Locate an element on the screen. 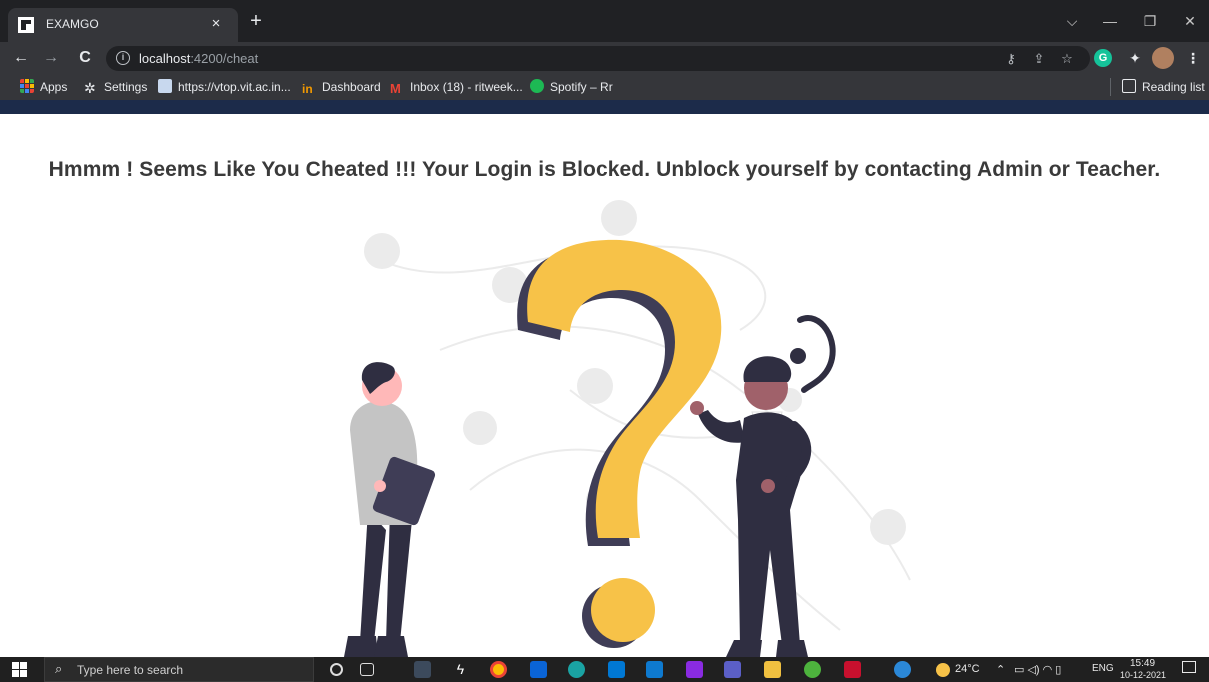 The image size is (1209, 682). apps-grid-icon is located at coordinates (27, 86).